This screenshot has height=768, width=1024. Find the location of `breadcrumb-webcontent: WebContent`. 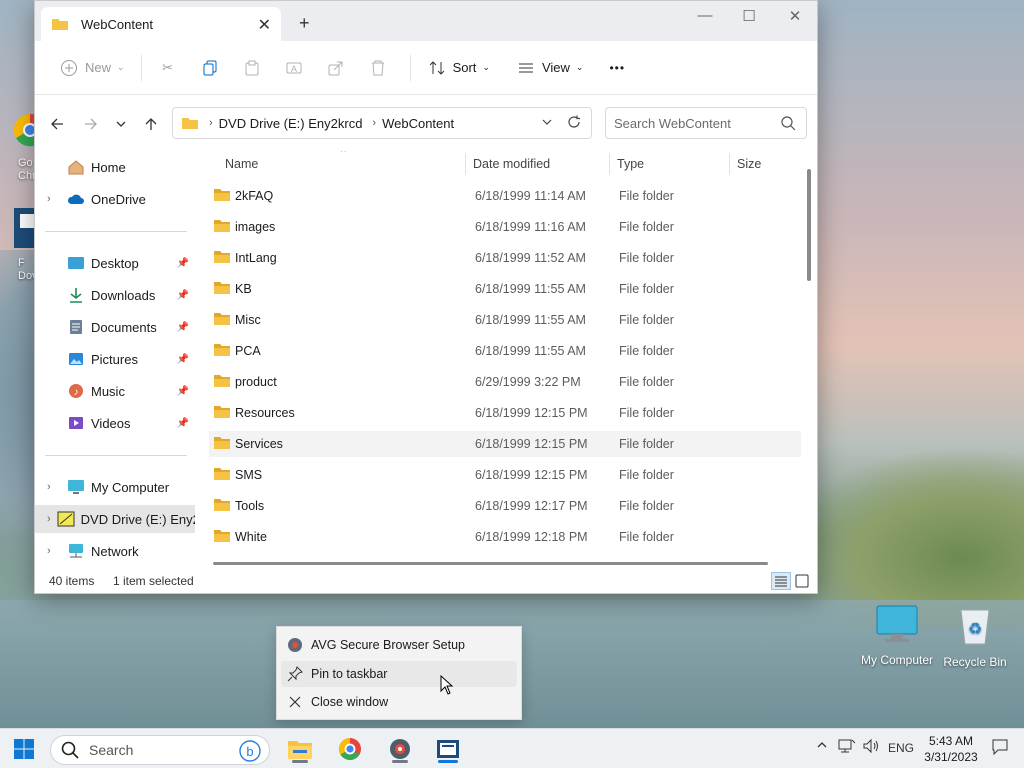

breadcrumb-webcontent: WebContent is located at coordinates (418, 123).